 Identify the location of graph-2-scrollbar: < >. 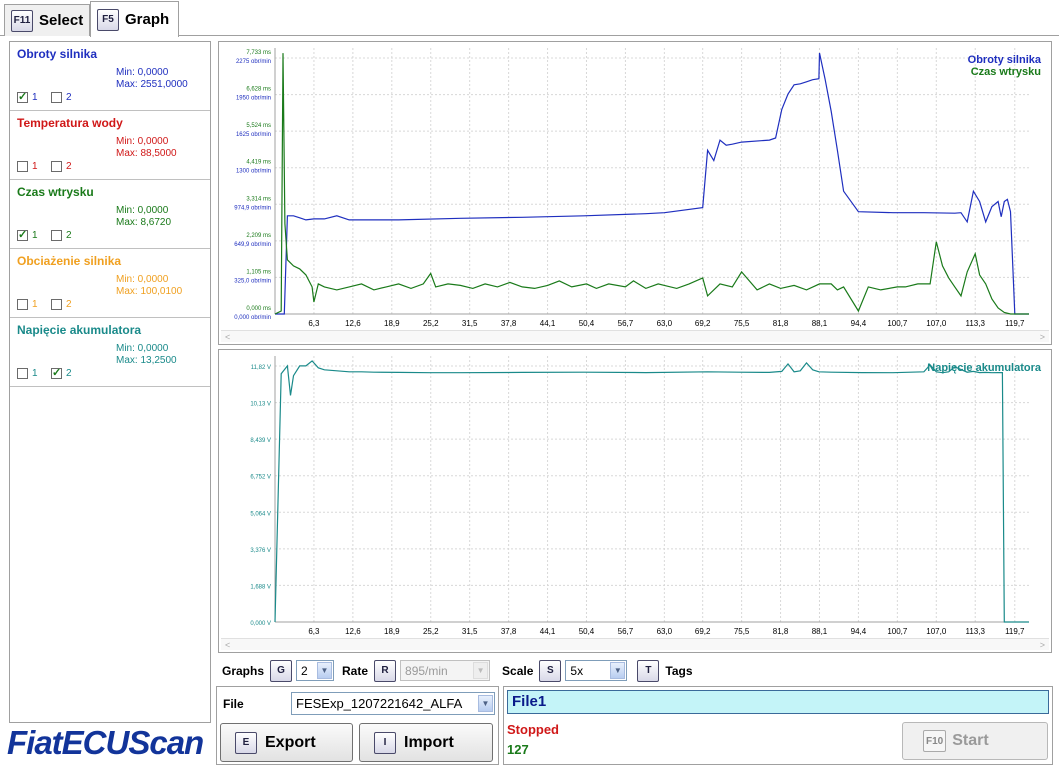
(635, 644).